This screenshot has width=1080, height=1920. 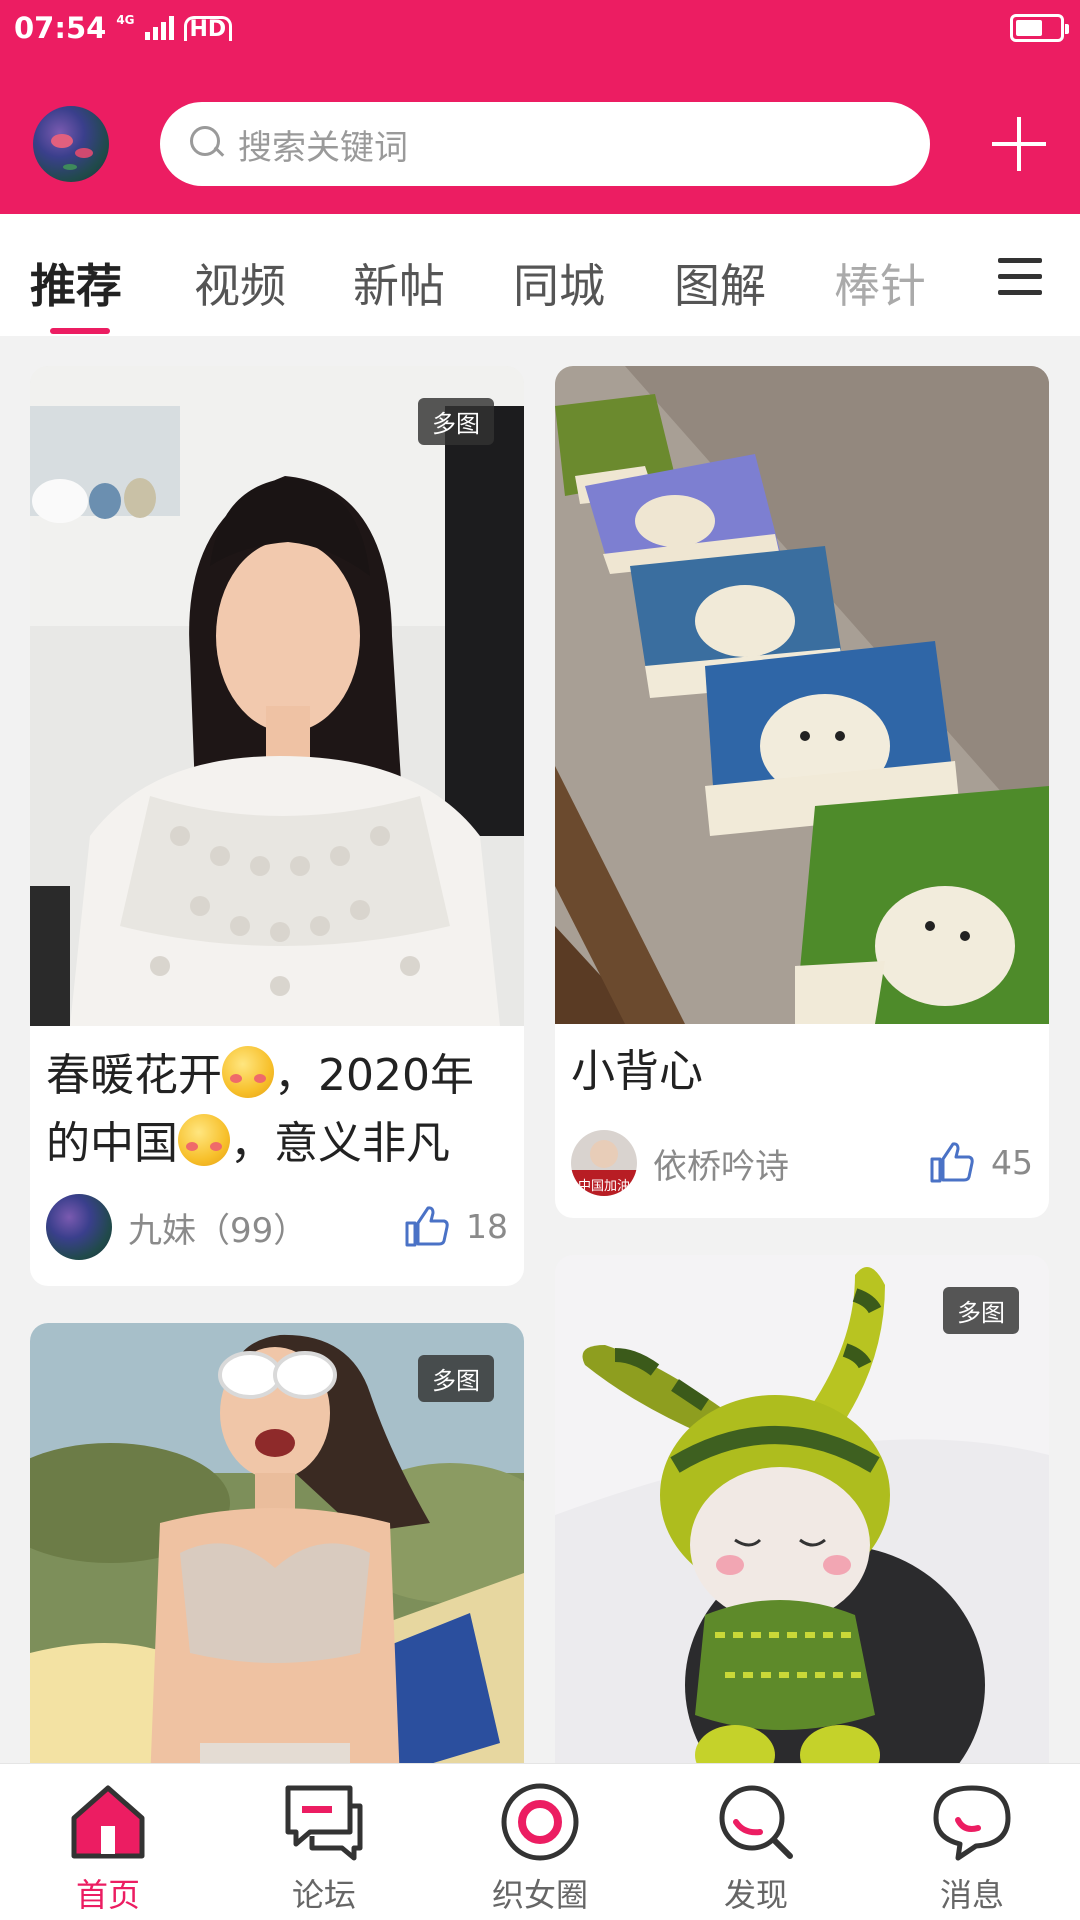 What do you see at coordinates (79, 1227) in the screenshot?
I see `author-avatar` at bounding box center [79, 1227].